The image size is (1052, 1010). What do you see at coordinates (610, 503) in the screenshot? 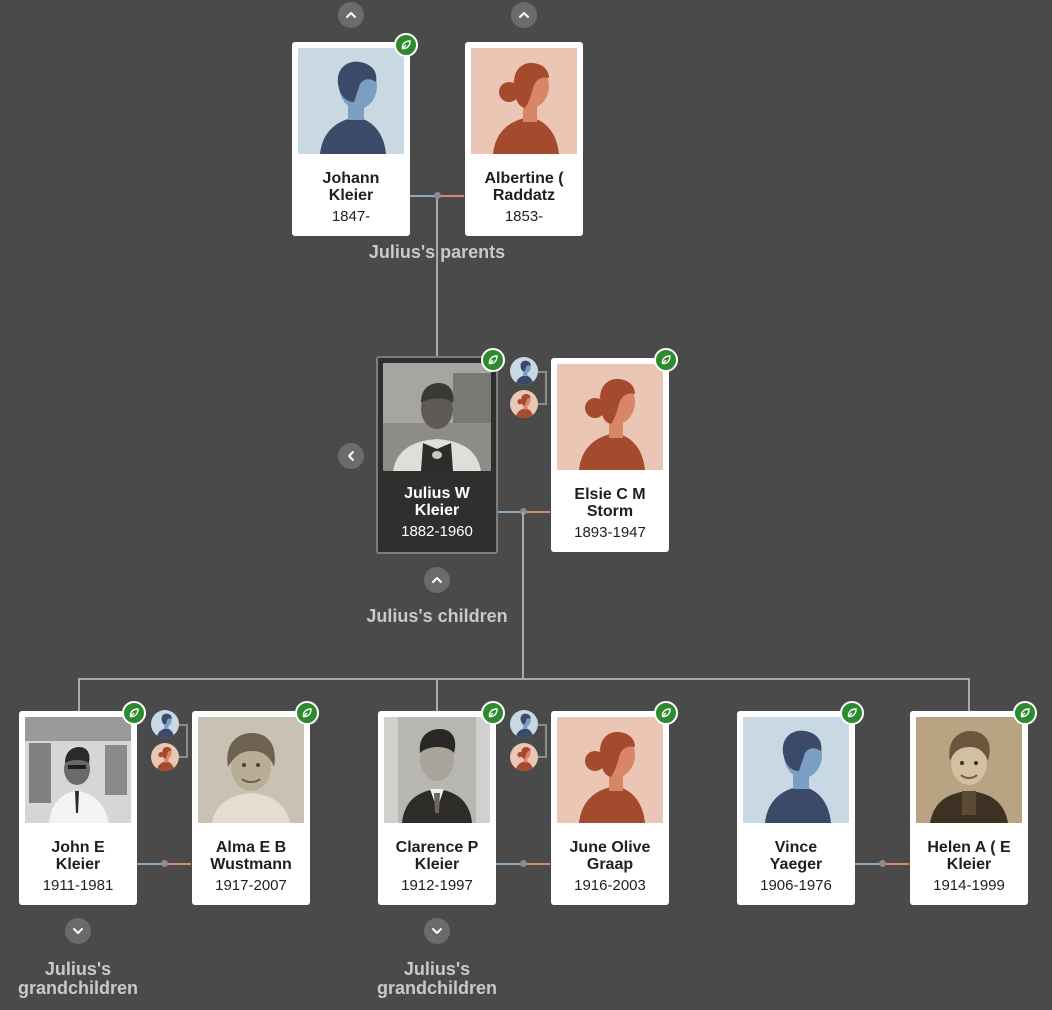
I see `person-name: Elsie C M Storm` at bounding box center [610, 503].